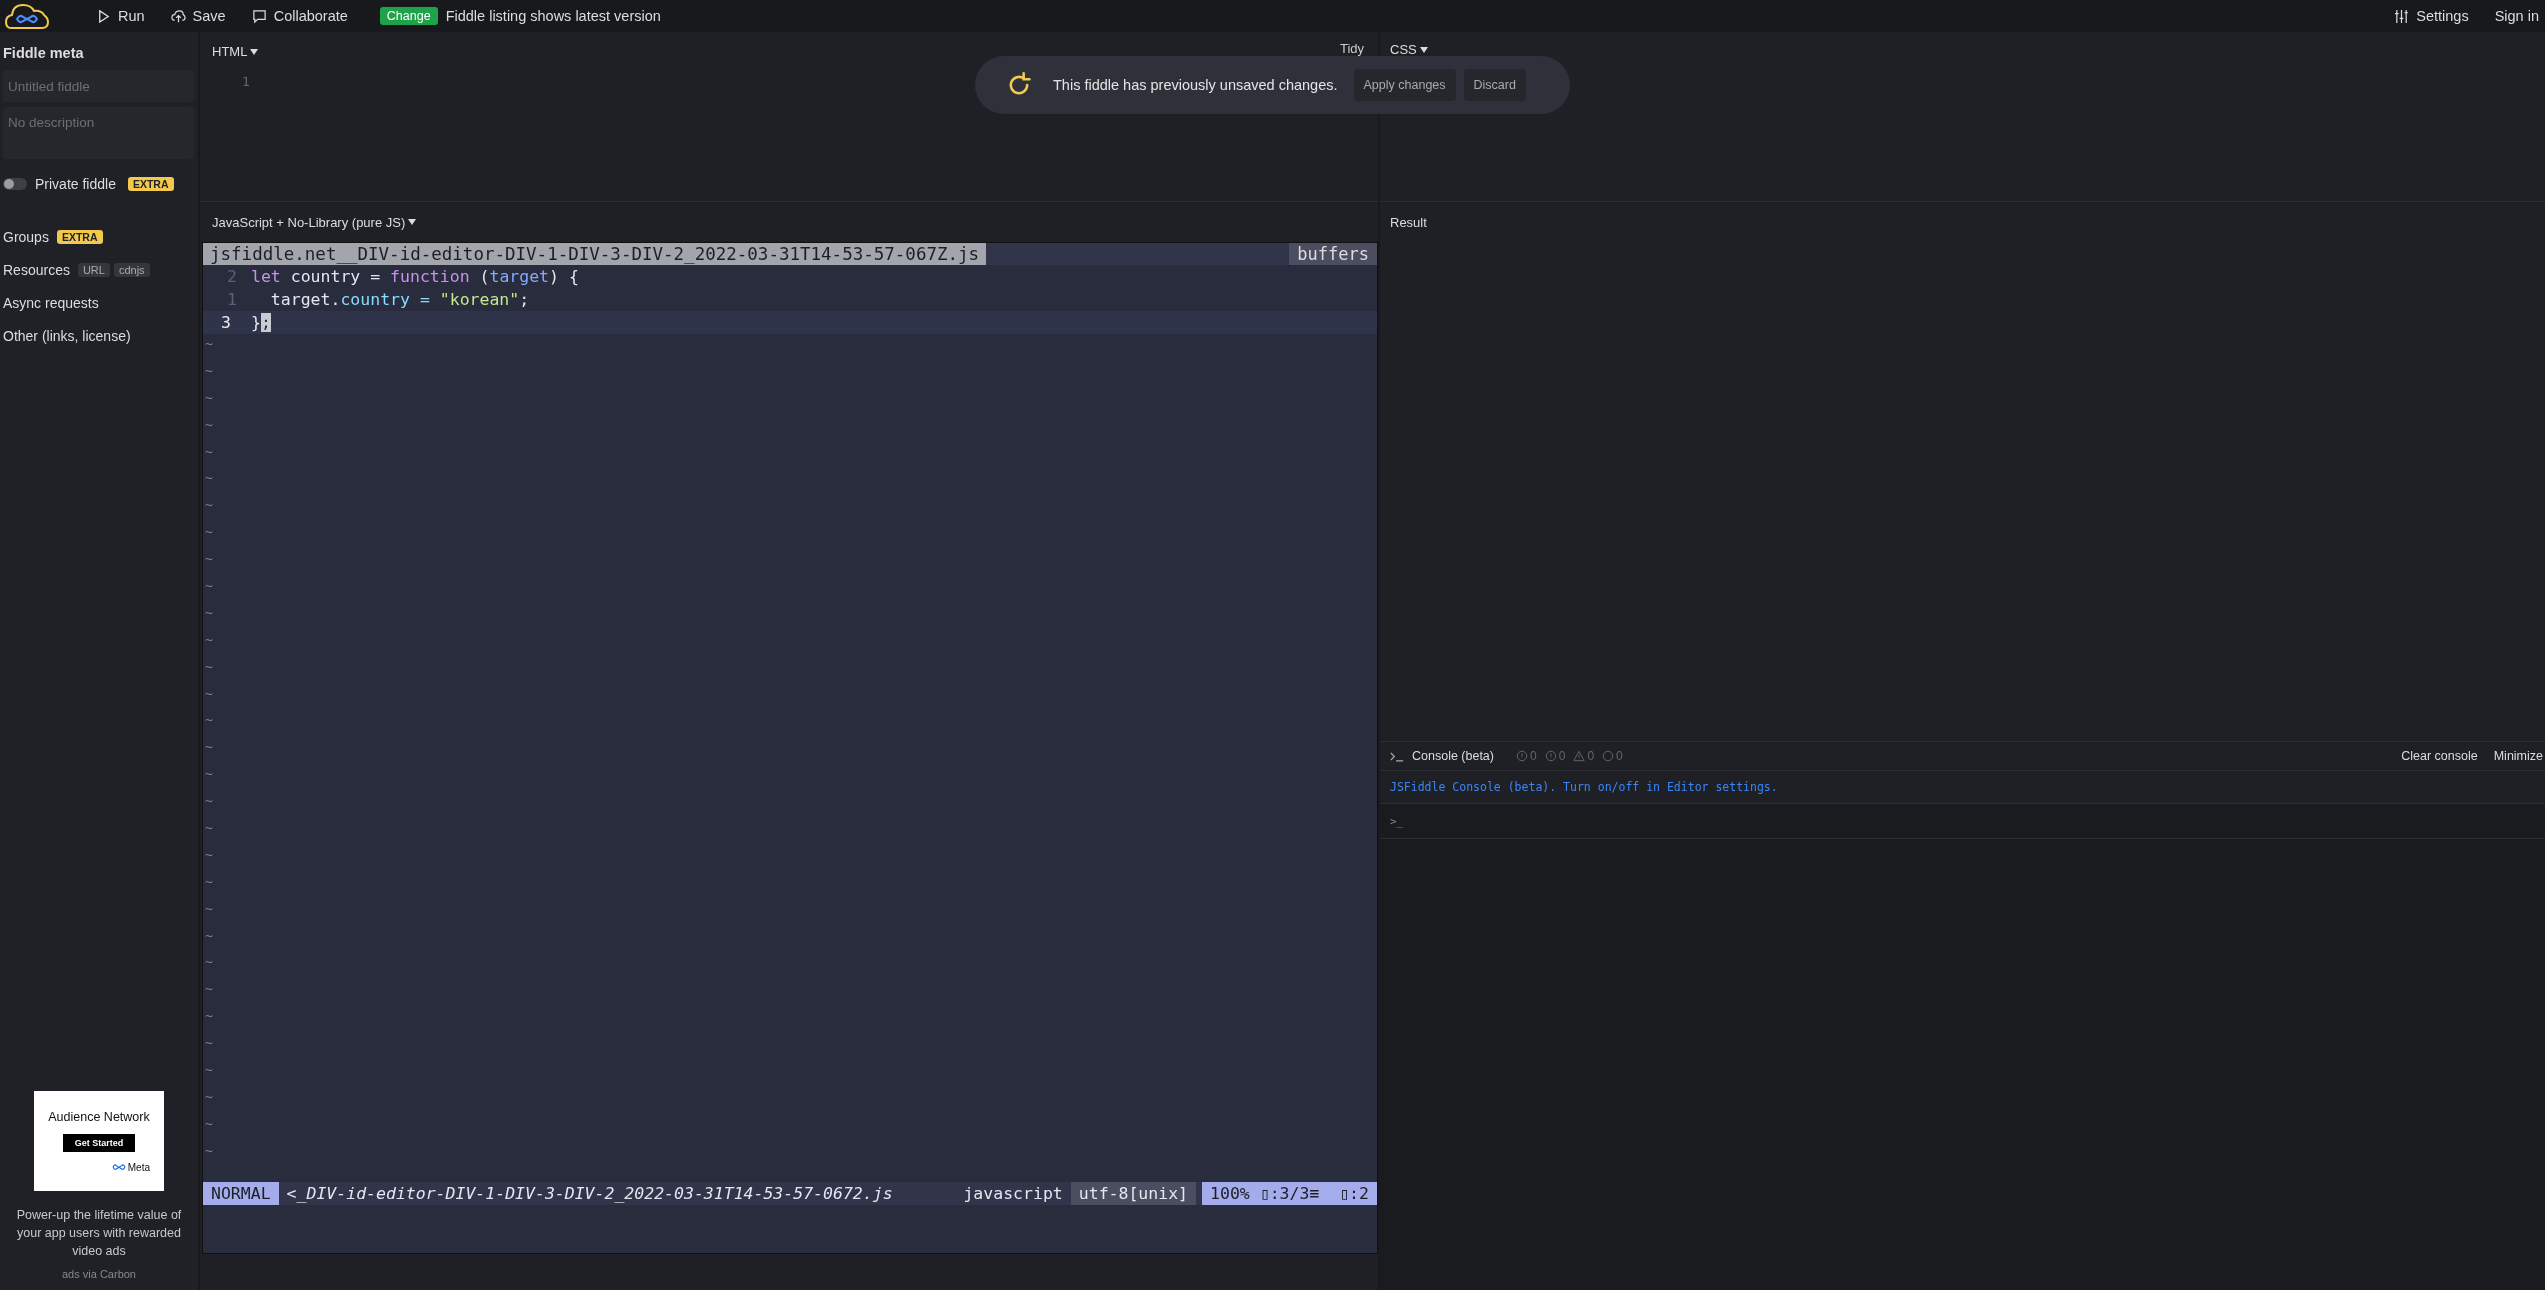 The image size is (2545, 1290). I want to click on private-toggle, so click(15, 184).